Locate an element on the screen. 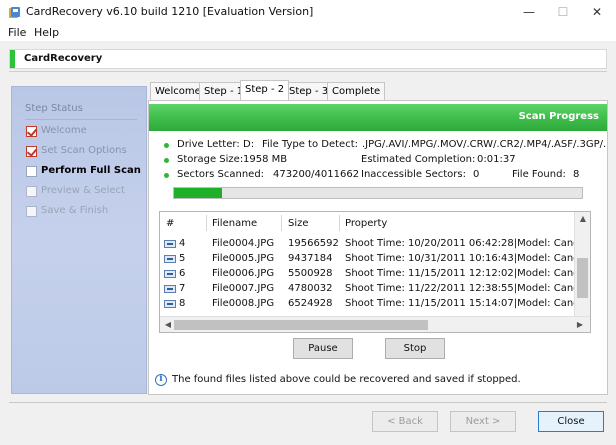 Image resolution: width=616 pixels, height=445 pixels. menu-help: Help is located at coordinates (46, 32).